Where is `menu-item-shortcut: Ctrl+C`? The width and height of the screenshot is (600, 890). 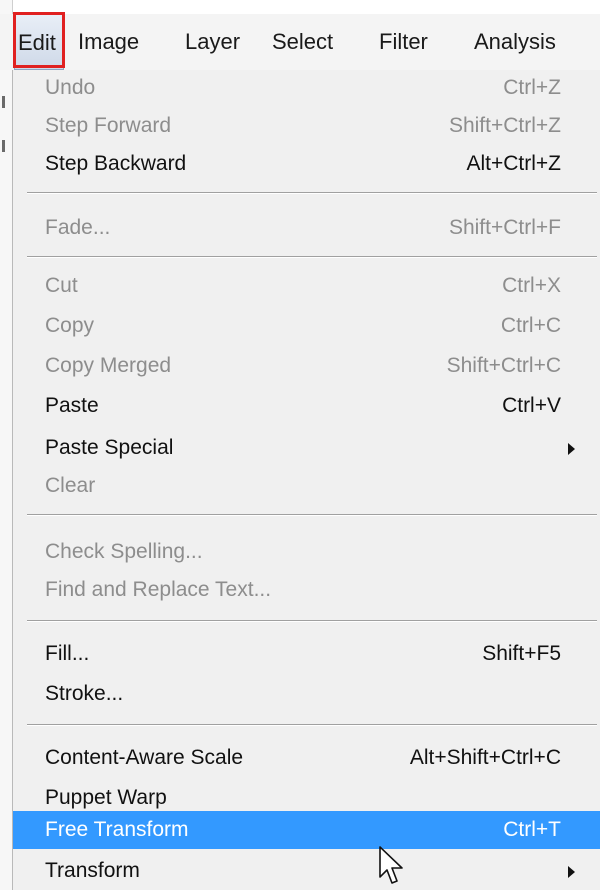 menu-item-shortcut: Ctrl+C is located at coordinates (530, 325).